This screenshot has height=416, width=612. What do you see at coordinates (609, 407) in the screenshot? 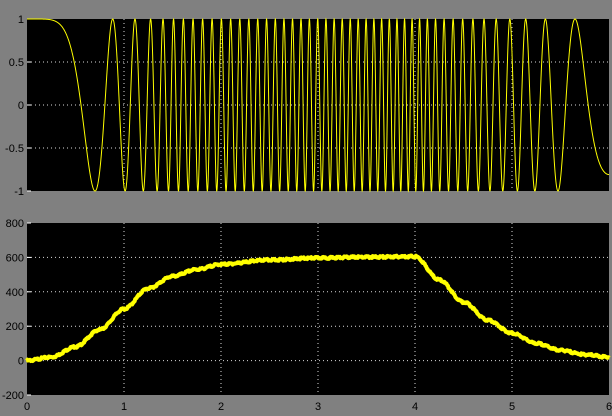
I see `bottom-x-tick-label: 6` at bounding box center [609, 407].